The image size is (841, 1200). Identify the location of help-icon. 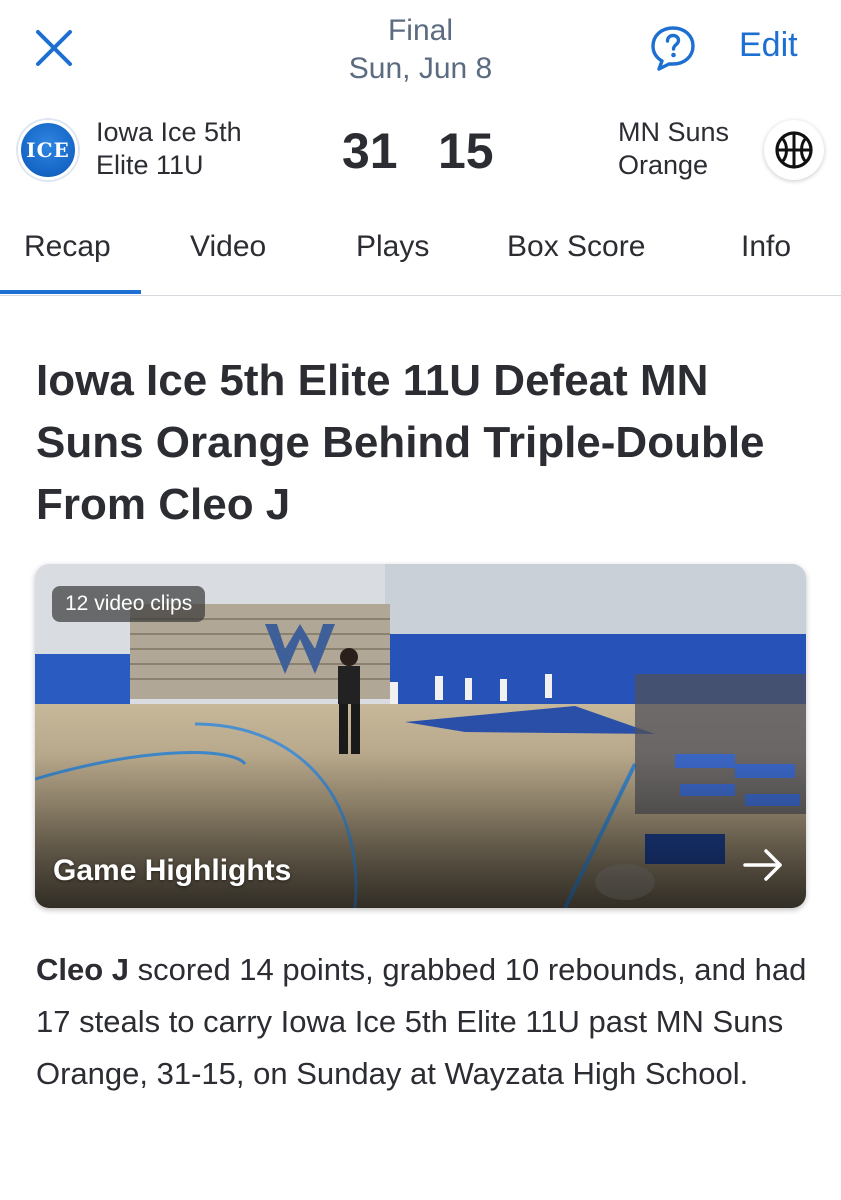
(673, 48).